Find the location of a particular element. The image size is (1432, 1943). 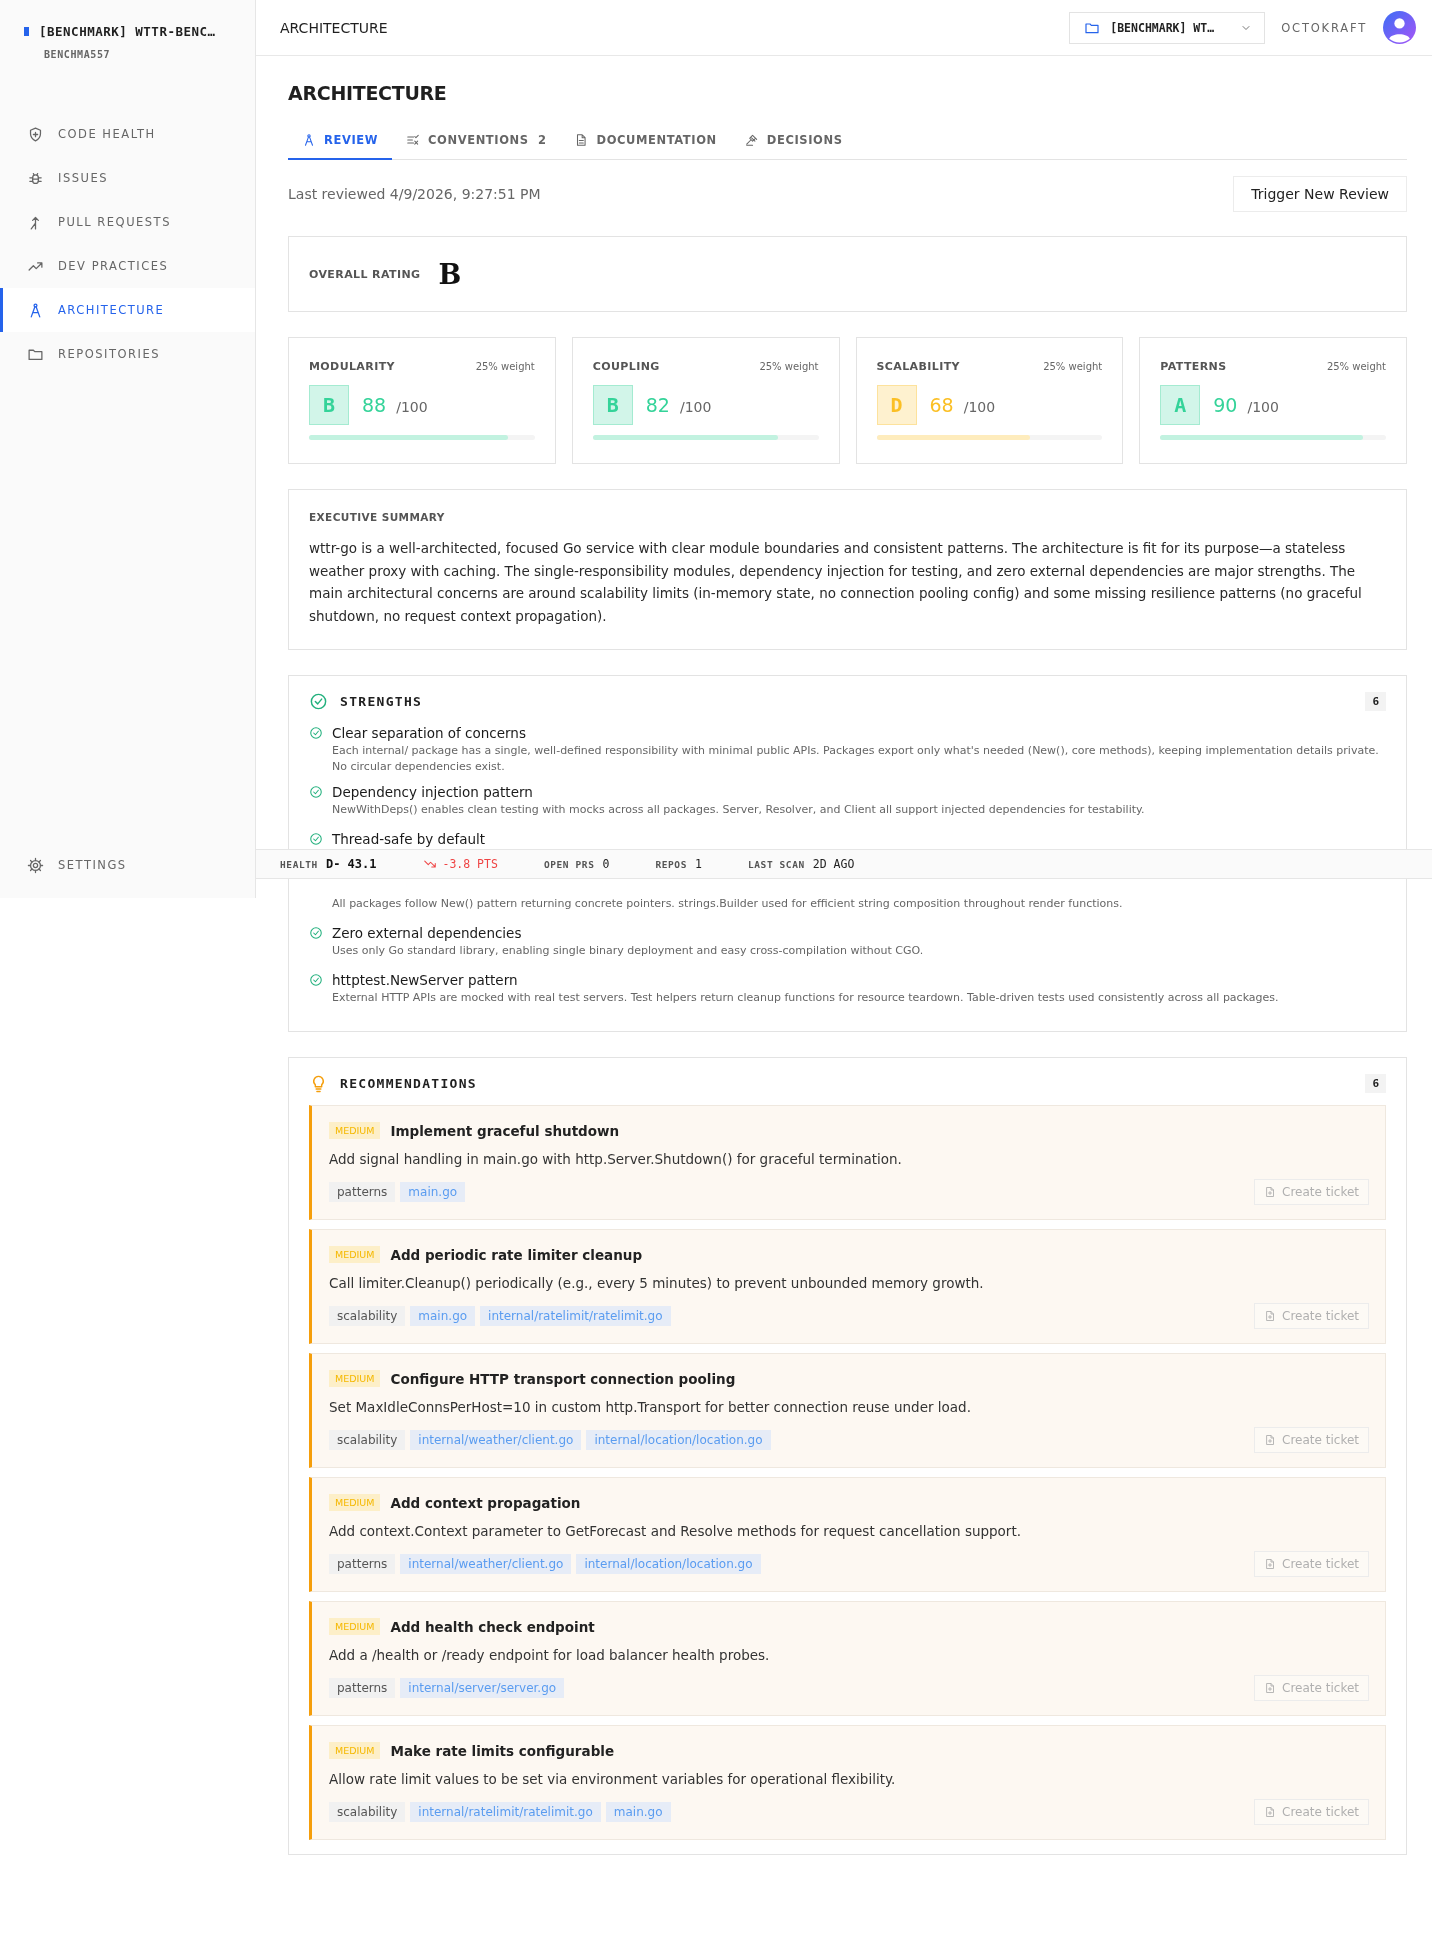

file-tag: internal/server/server.go is located at coordinates (482, 1688).